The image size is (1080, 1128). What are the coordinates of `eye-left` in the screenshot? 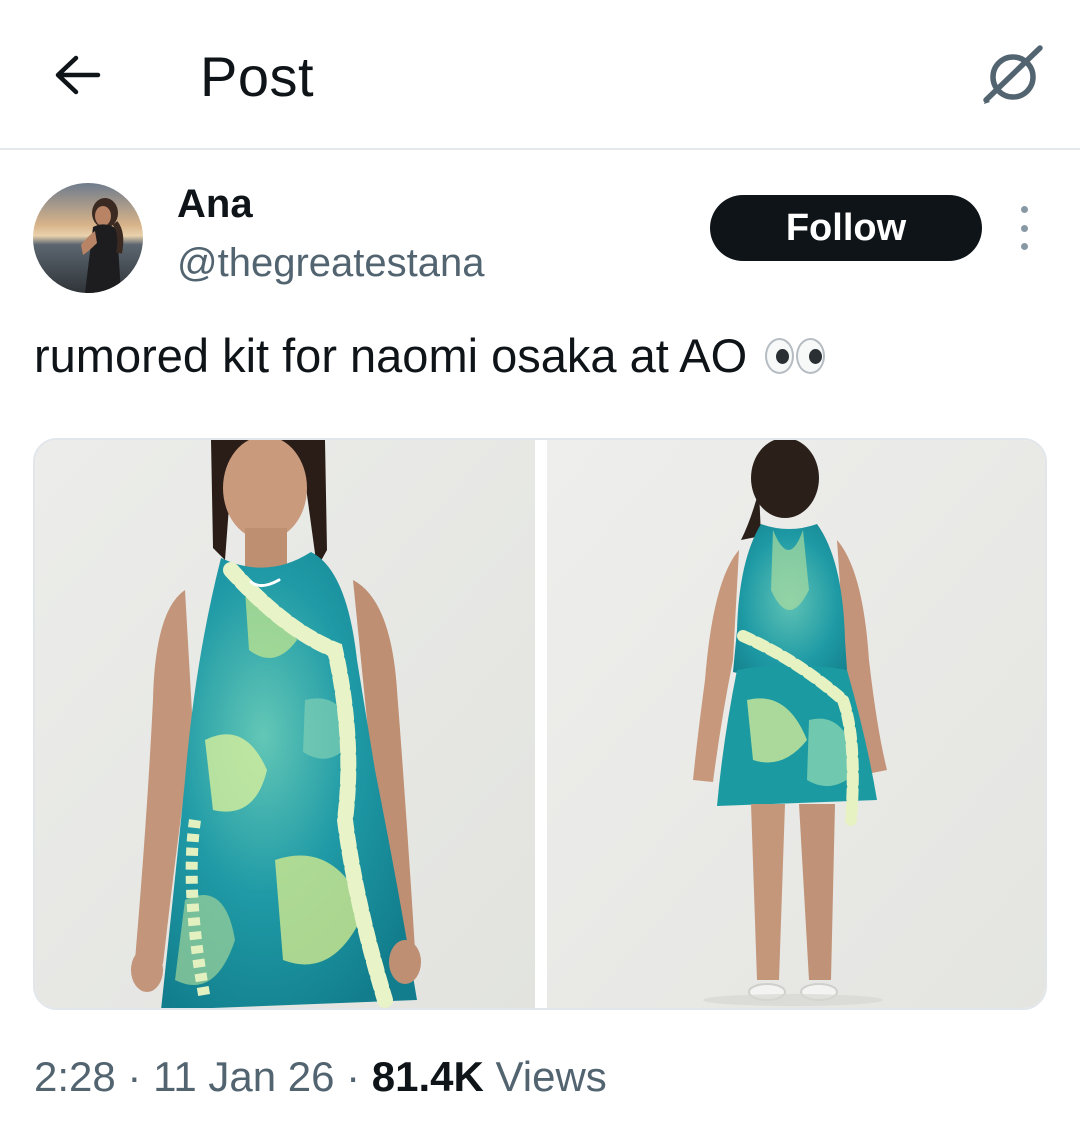 It's located at (780, 355).